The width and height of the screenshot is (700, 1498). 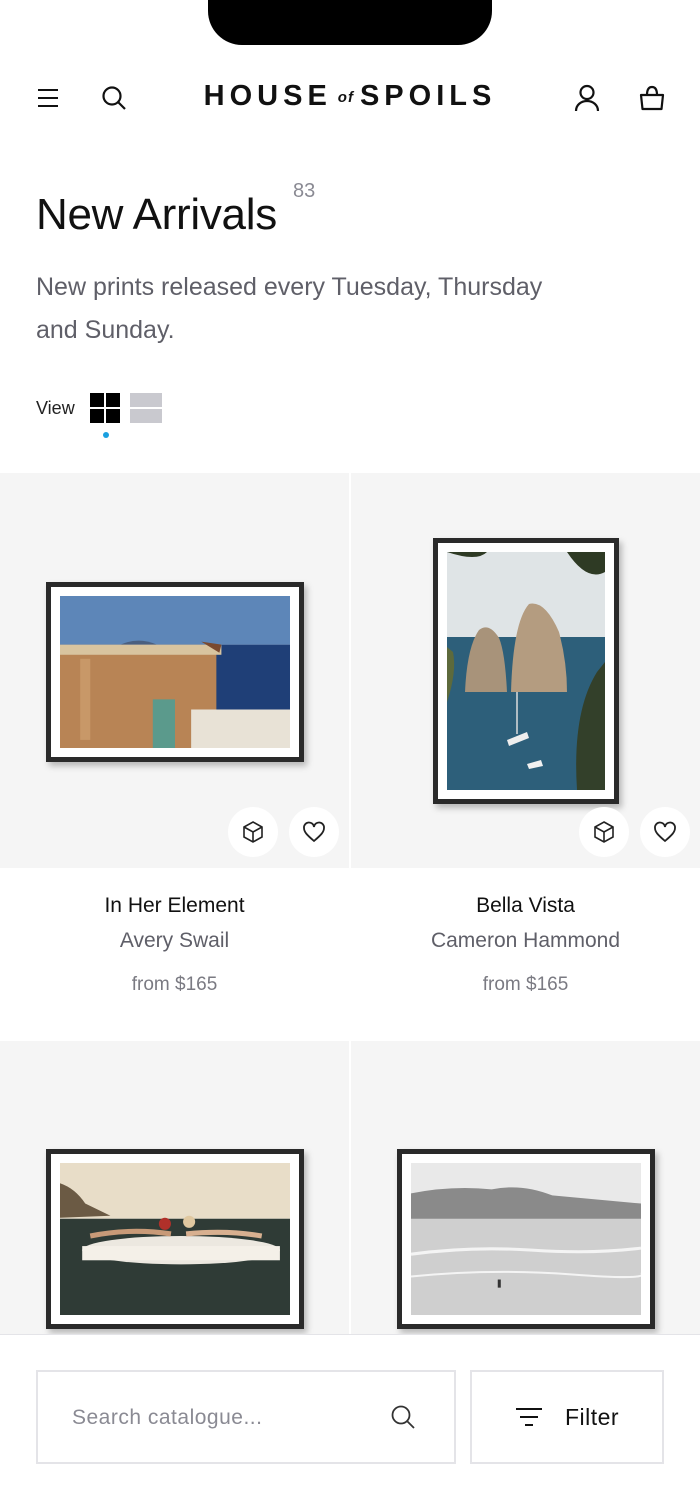 What do you see at coordinates (592, 1416) in the screenshot?
I see `filter-label: Filter` at bounding box center [592, 1416].